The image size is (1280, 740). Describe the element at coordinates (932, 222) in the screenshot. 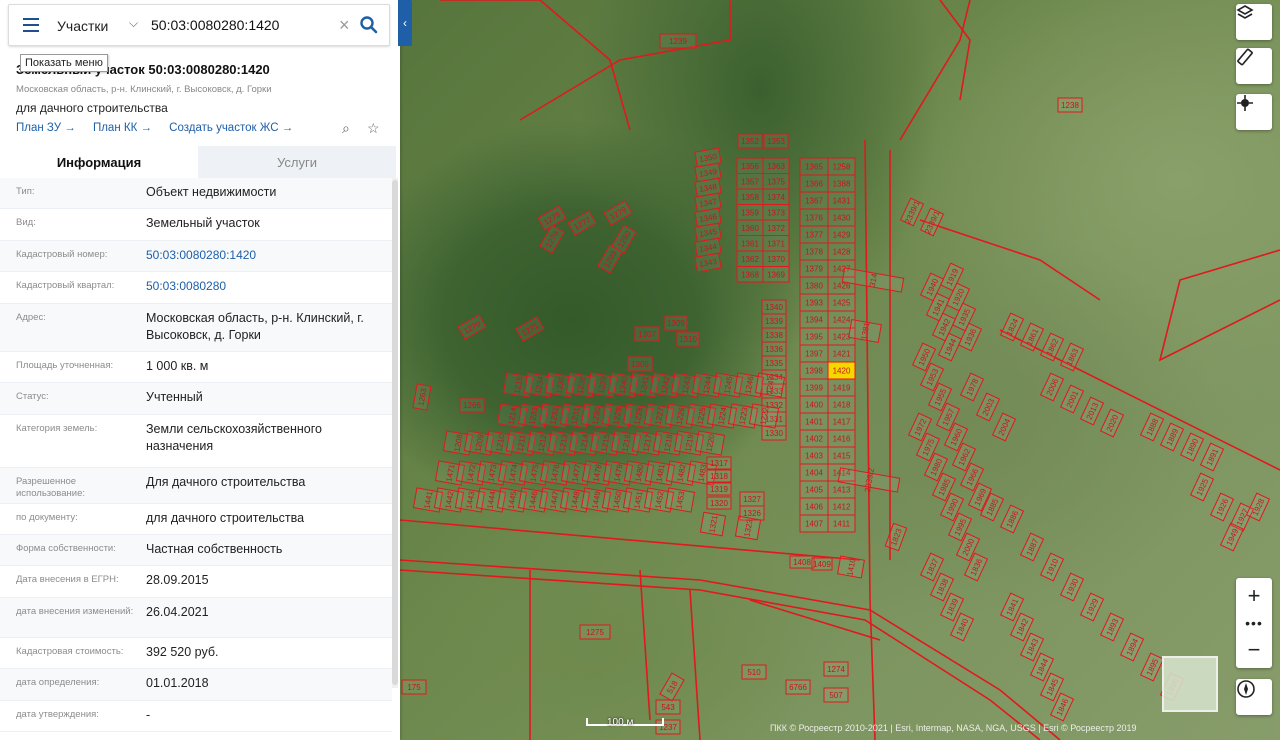

I see `parcel: 2339/1` at that location.